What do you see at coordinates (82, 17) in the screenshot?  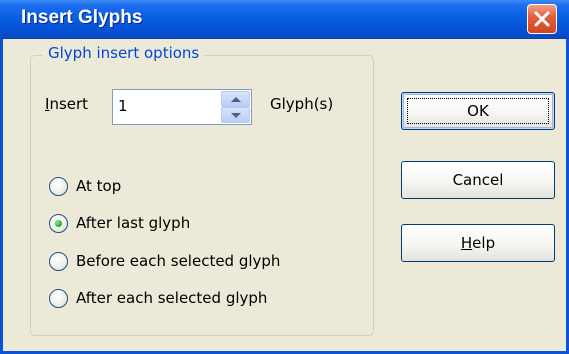 I see `dialog-title: Insert Glyphs` at bounding box center [82, 17].